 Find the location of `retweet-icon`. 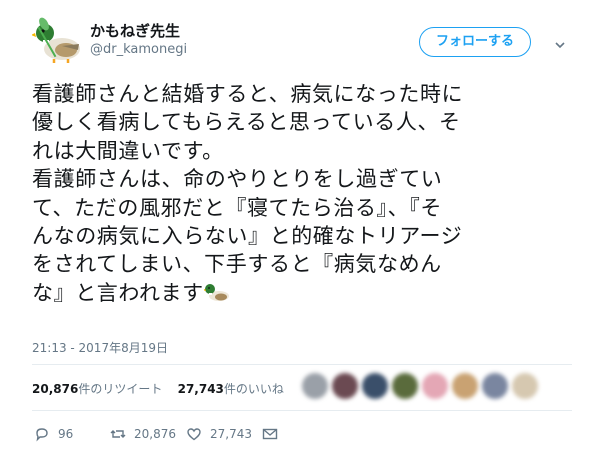

retweet-icon is located at coordinates (118, 434).